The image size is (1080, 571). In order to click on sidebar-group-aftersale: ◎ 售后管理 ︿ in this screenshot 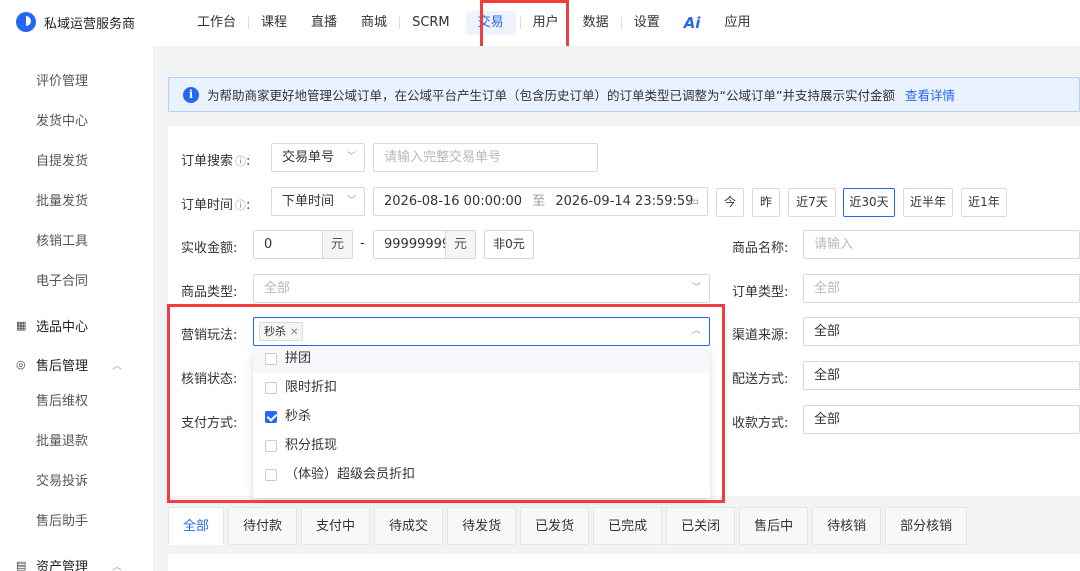, I will do `click(69, 364)`.